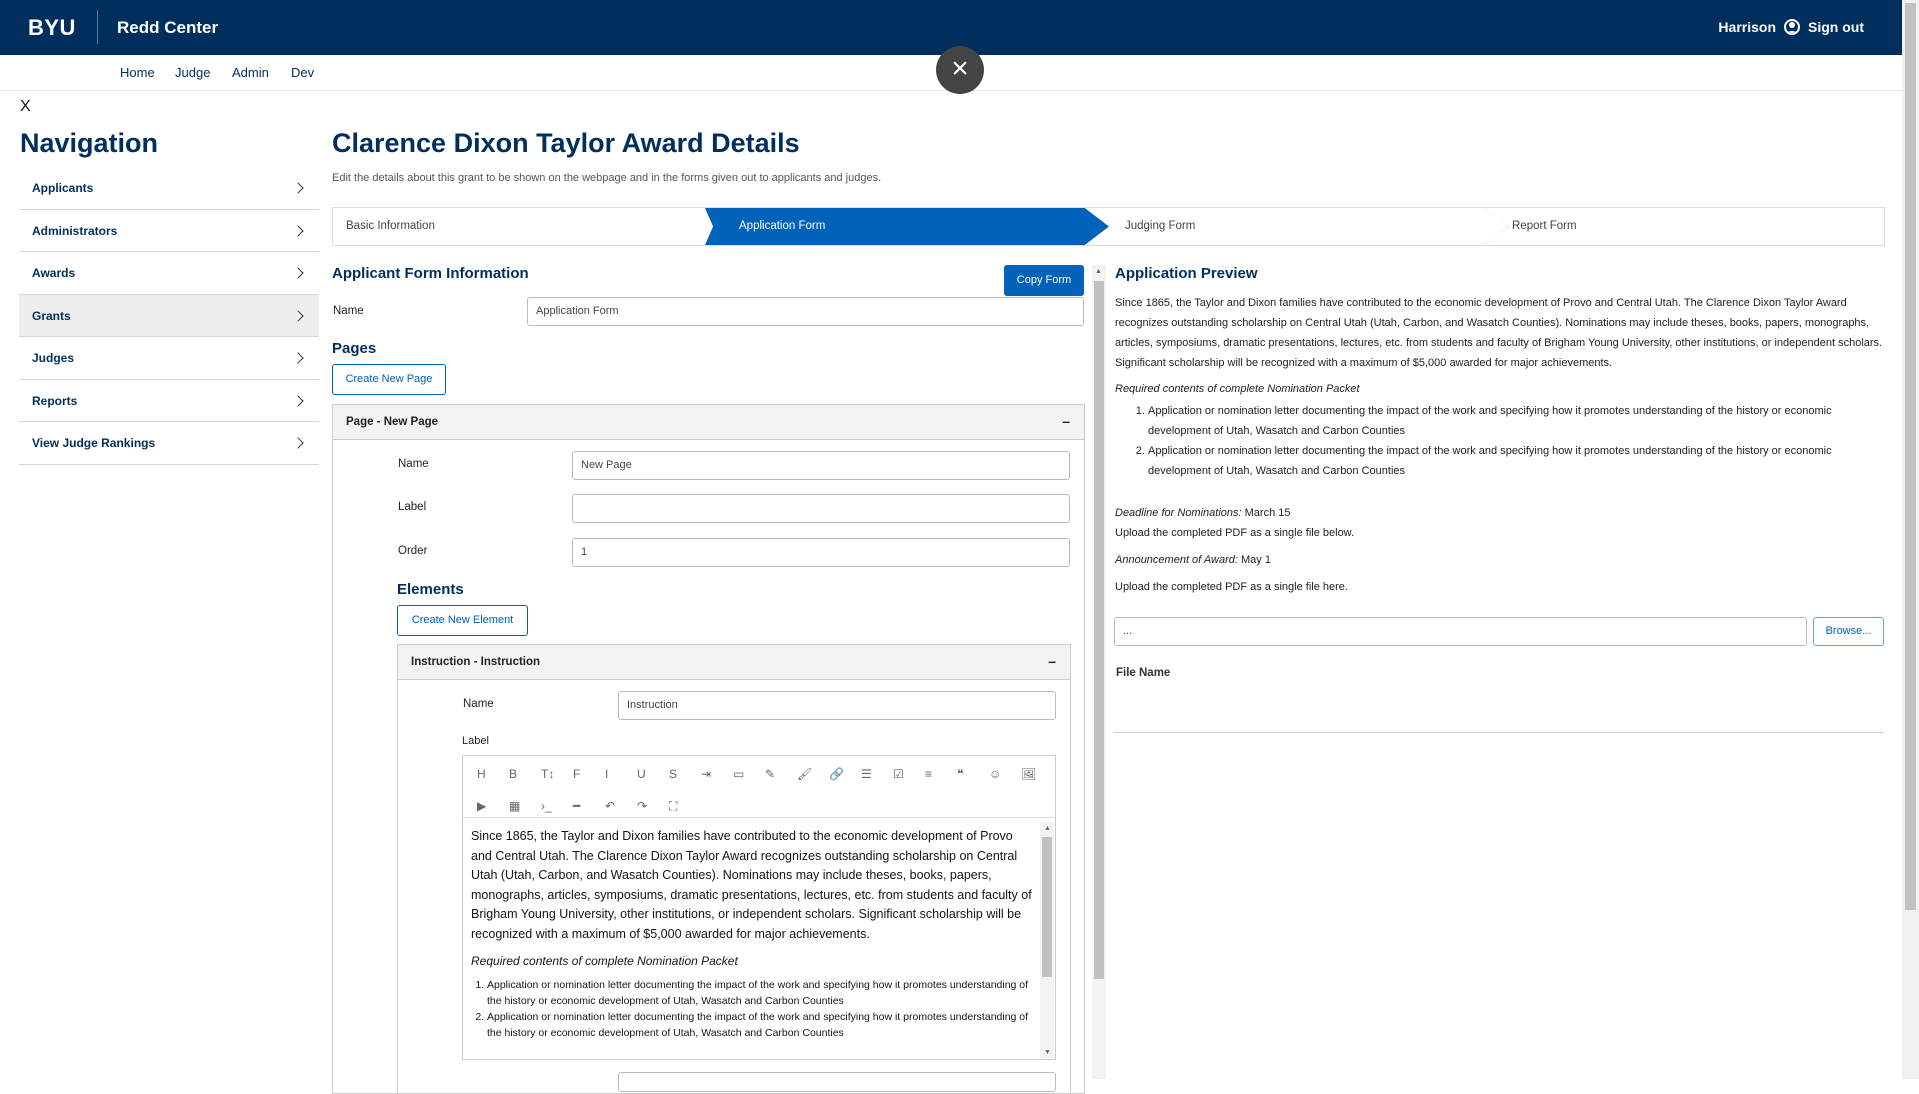  What do you see at coordinates (169, 443) in the screenshot?
I see `sidebar-item-view-judge-rankings: View Judge Rankings` at bounding box center [169, 443].